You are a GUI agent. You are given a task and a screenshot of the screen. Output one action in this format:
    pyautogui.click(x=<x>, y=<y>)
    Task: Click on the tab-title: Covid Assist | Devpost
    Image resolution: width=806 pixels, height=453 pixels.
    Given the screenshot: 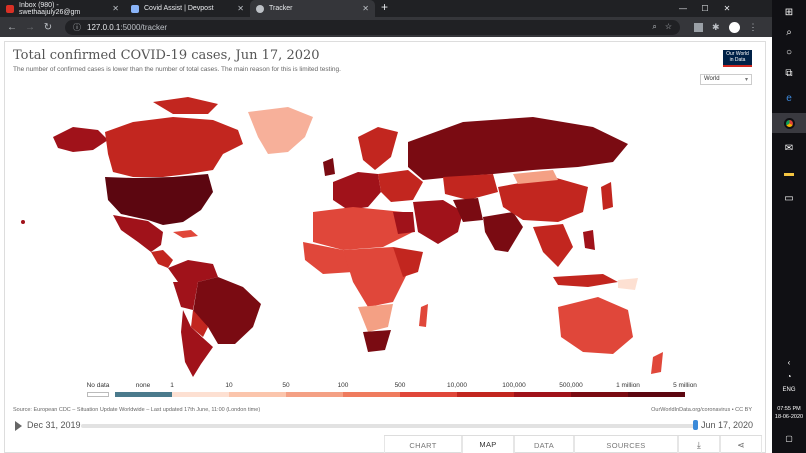 What is the action you would take?
    pyautogui.click(x=179, y=8)
    